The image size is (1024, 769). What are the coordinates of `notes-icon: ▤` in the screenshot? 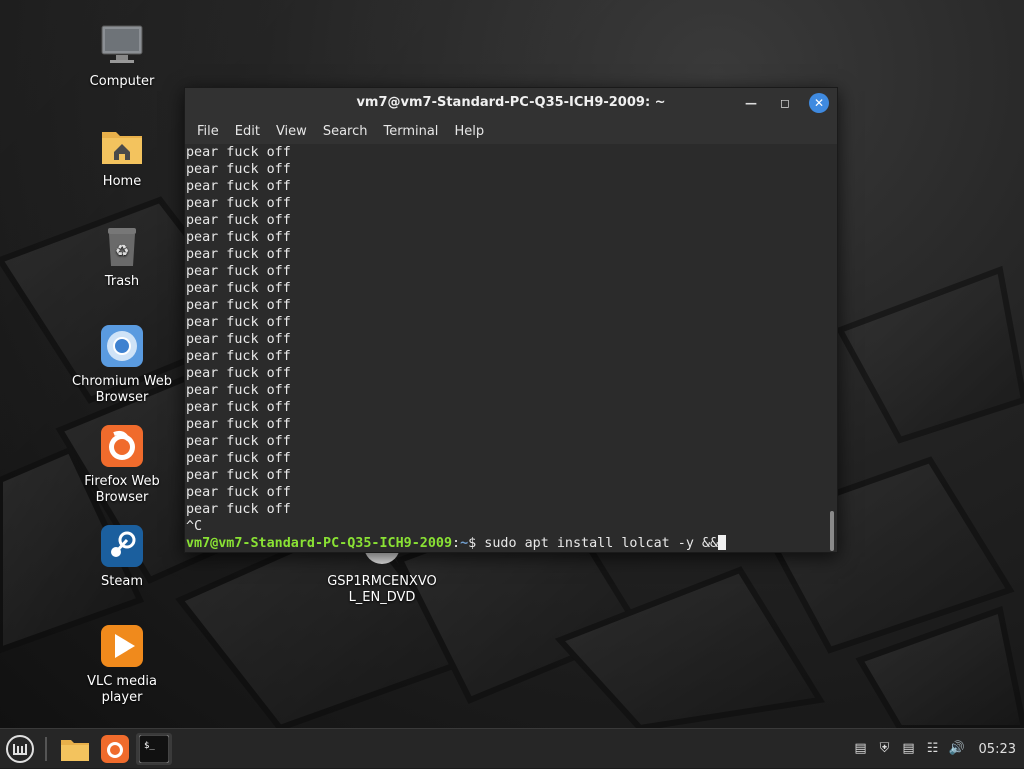 It's located at (909, 749).